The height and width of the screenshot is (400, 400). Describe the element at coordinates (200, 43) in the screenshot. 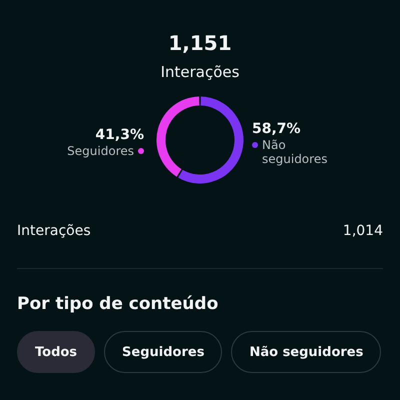

I see `total-count: 1,151` at that location.